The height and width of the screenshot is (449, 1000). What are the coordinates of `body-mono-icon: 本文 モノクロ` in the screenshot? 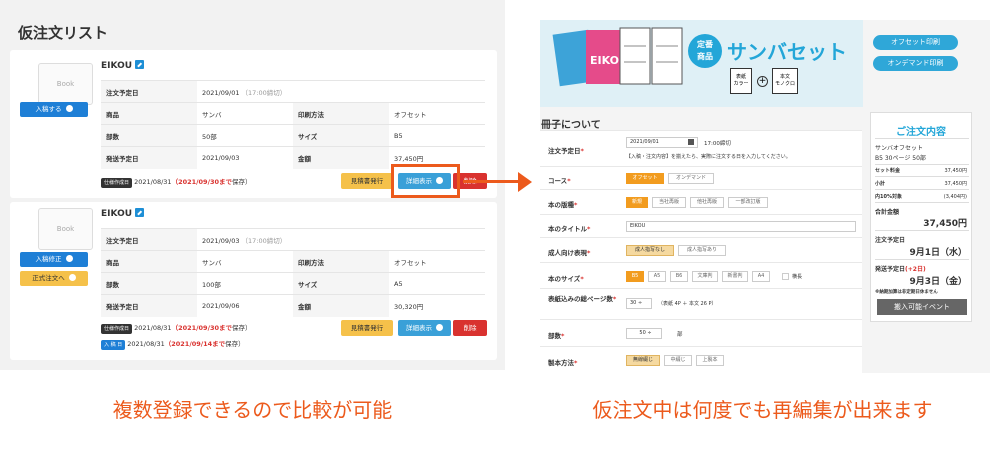 It's located at (785, 81).